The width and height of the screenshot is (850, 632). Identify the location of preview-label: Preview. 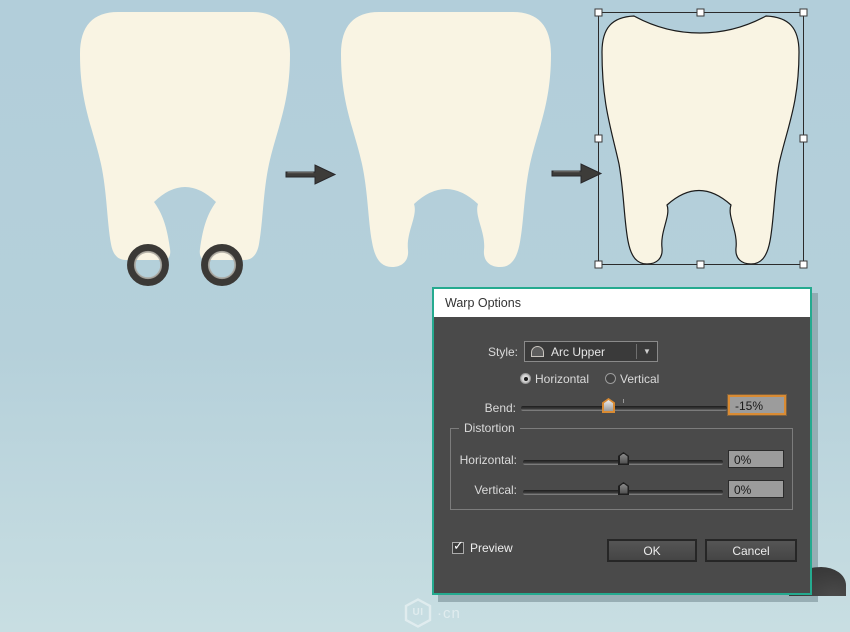
(491, 548).